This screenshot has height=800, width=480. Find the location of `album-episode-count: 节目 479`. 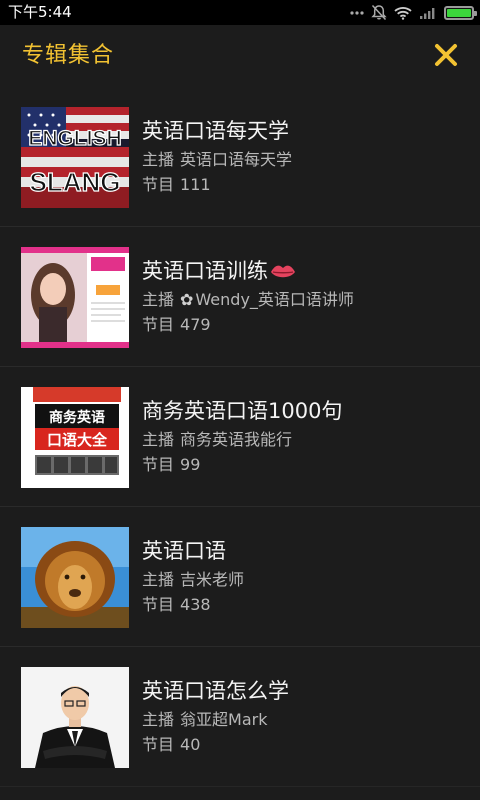

album-episode-count: 节目 479 is located at coordinates (176, 325).